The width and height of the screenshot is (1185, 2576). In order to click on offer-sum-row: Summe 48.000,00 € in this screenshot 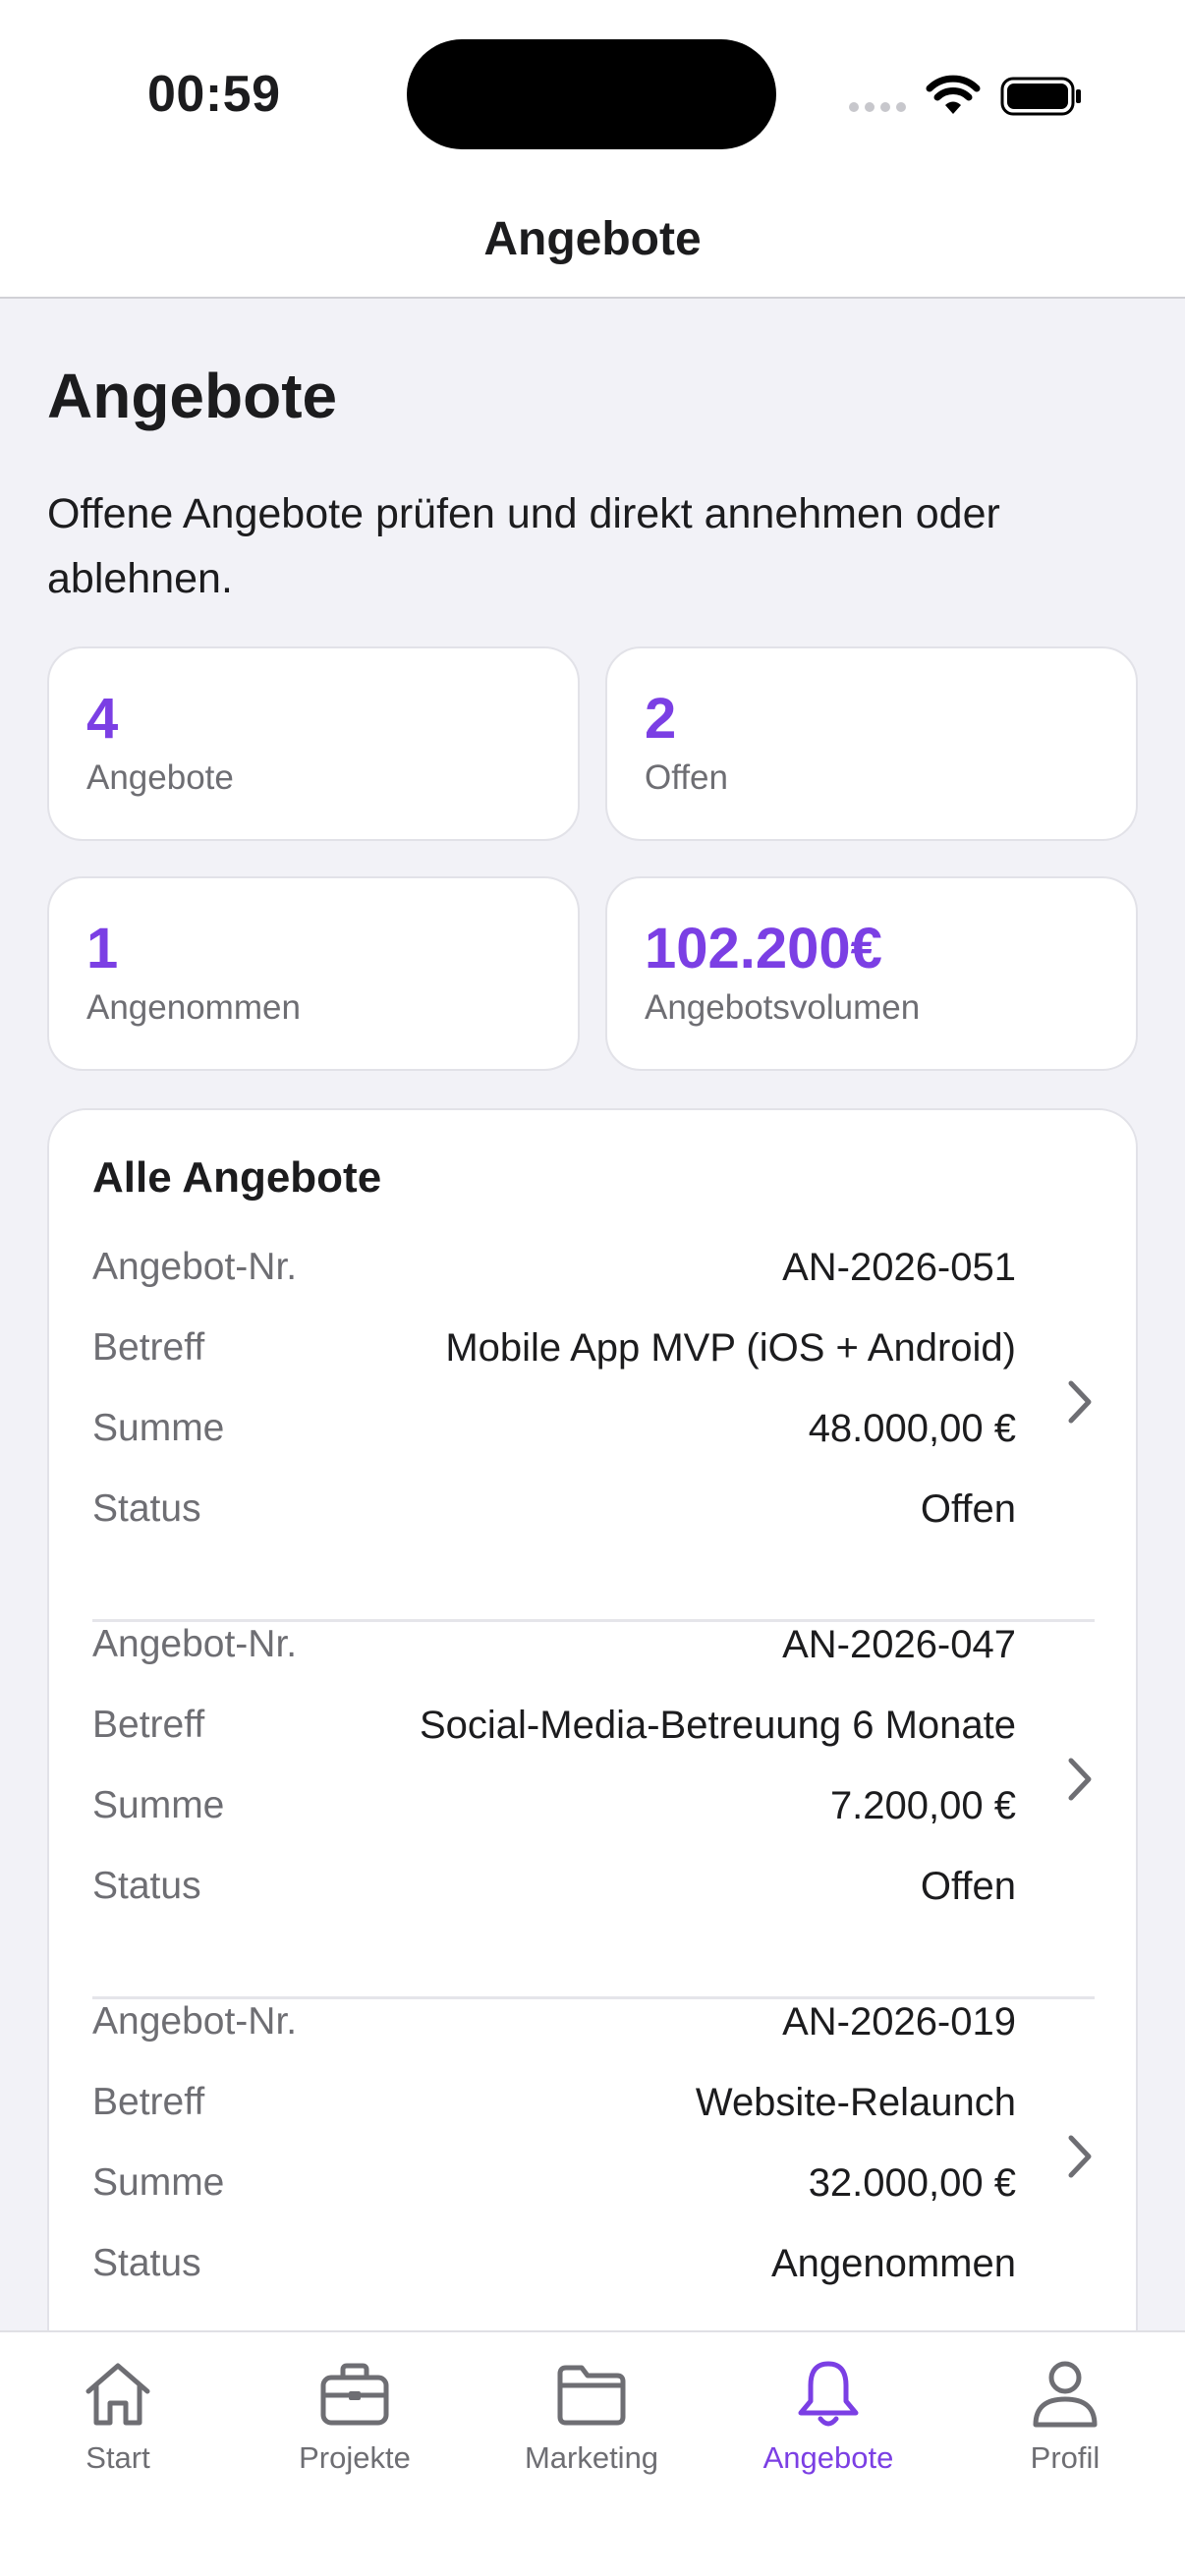, I will do `click(554, 1436)`.